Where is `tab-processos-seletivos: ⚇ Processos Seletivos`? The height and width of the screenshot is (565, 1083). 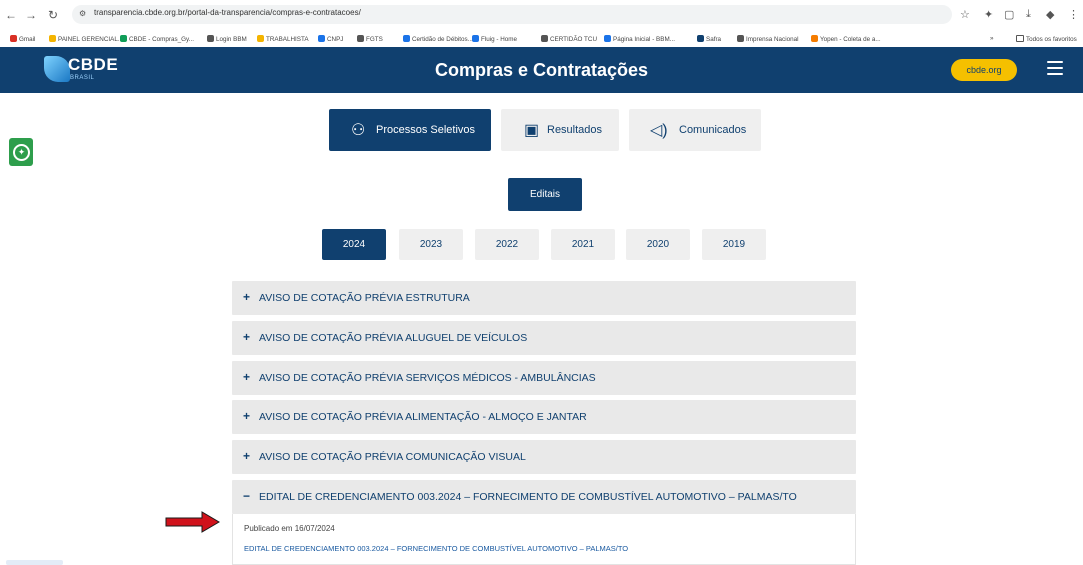
tab-processos-seletivos: ⚇ Processos Seletivos is located at coordinates (410, 130).